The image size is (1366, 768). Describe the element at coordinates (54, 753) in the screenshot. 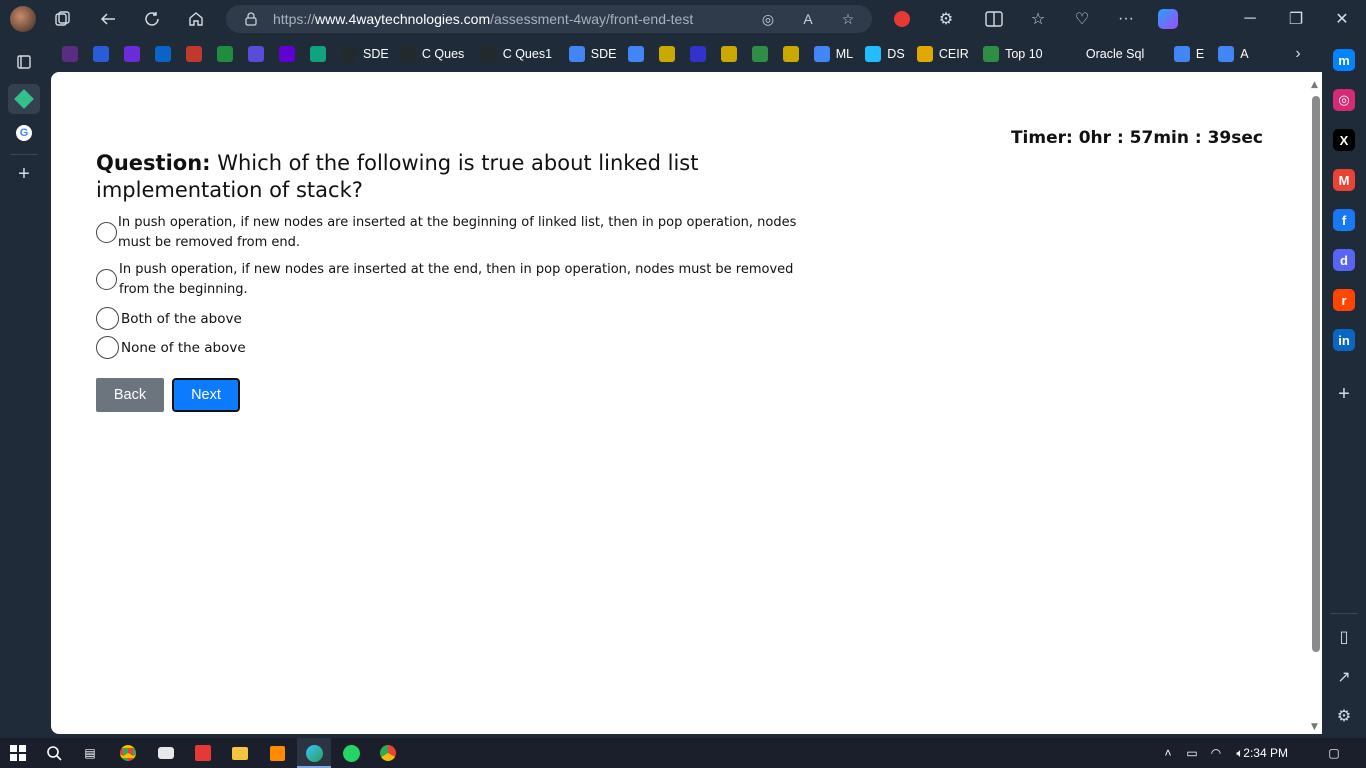

I see `search-icon` at that location.